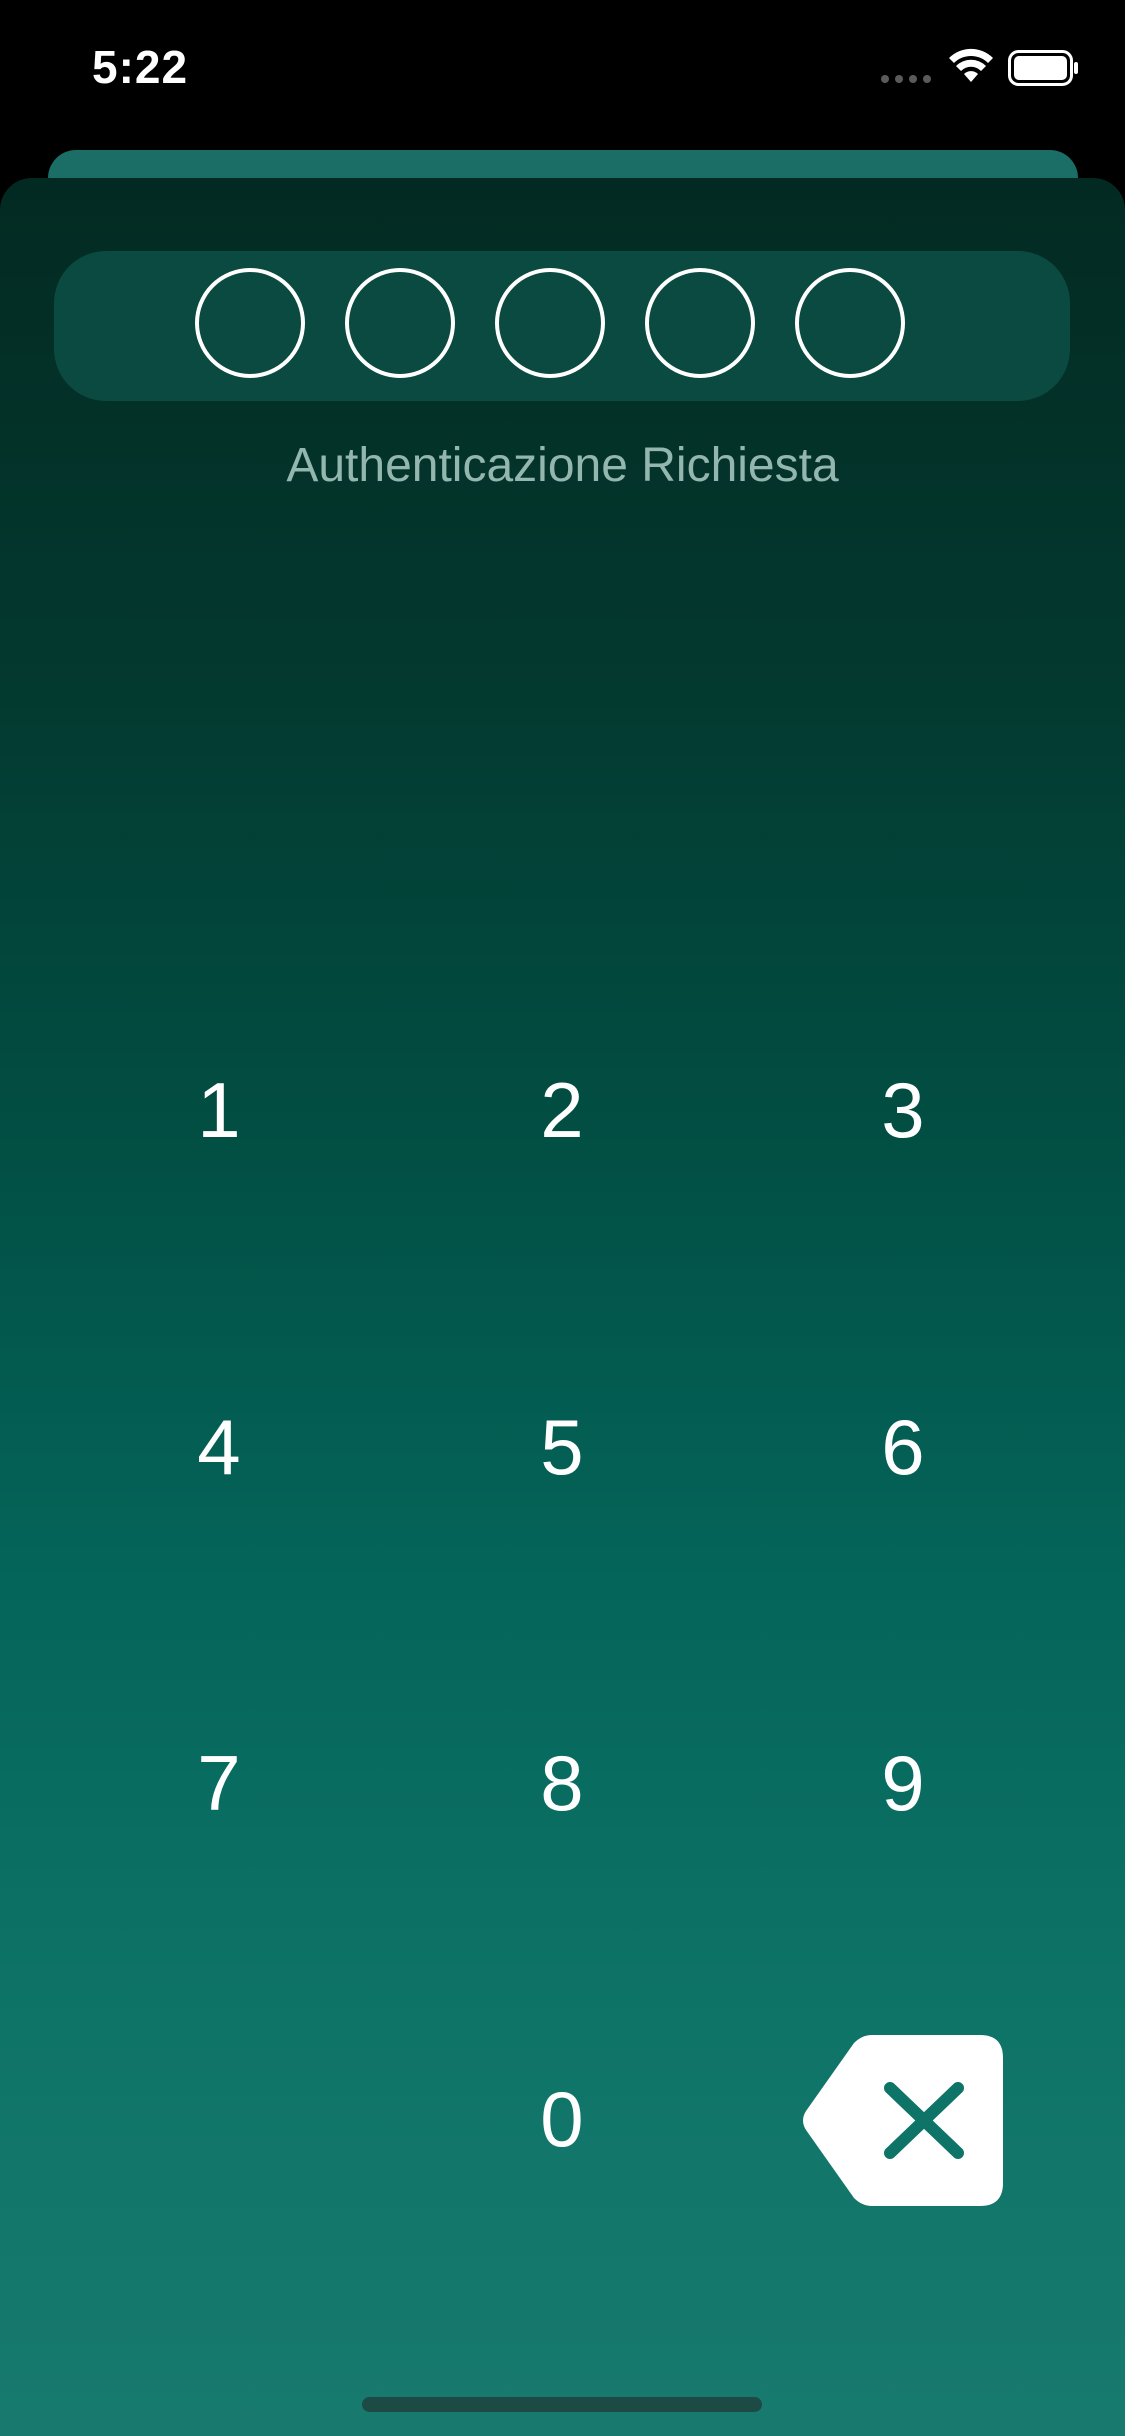  I want to click on home-indicator, so click(562, 2404).